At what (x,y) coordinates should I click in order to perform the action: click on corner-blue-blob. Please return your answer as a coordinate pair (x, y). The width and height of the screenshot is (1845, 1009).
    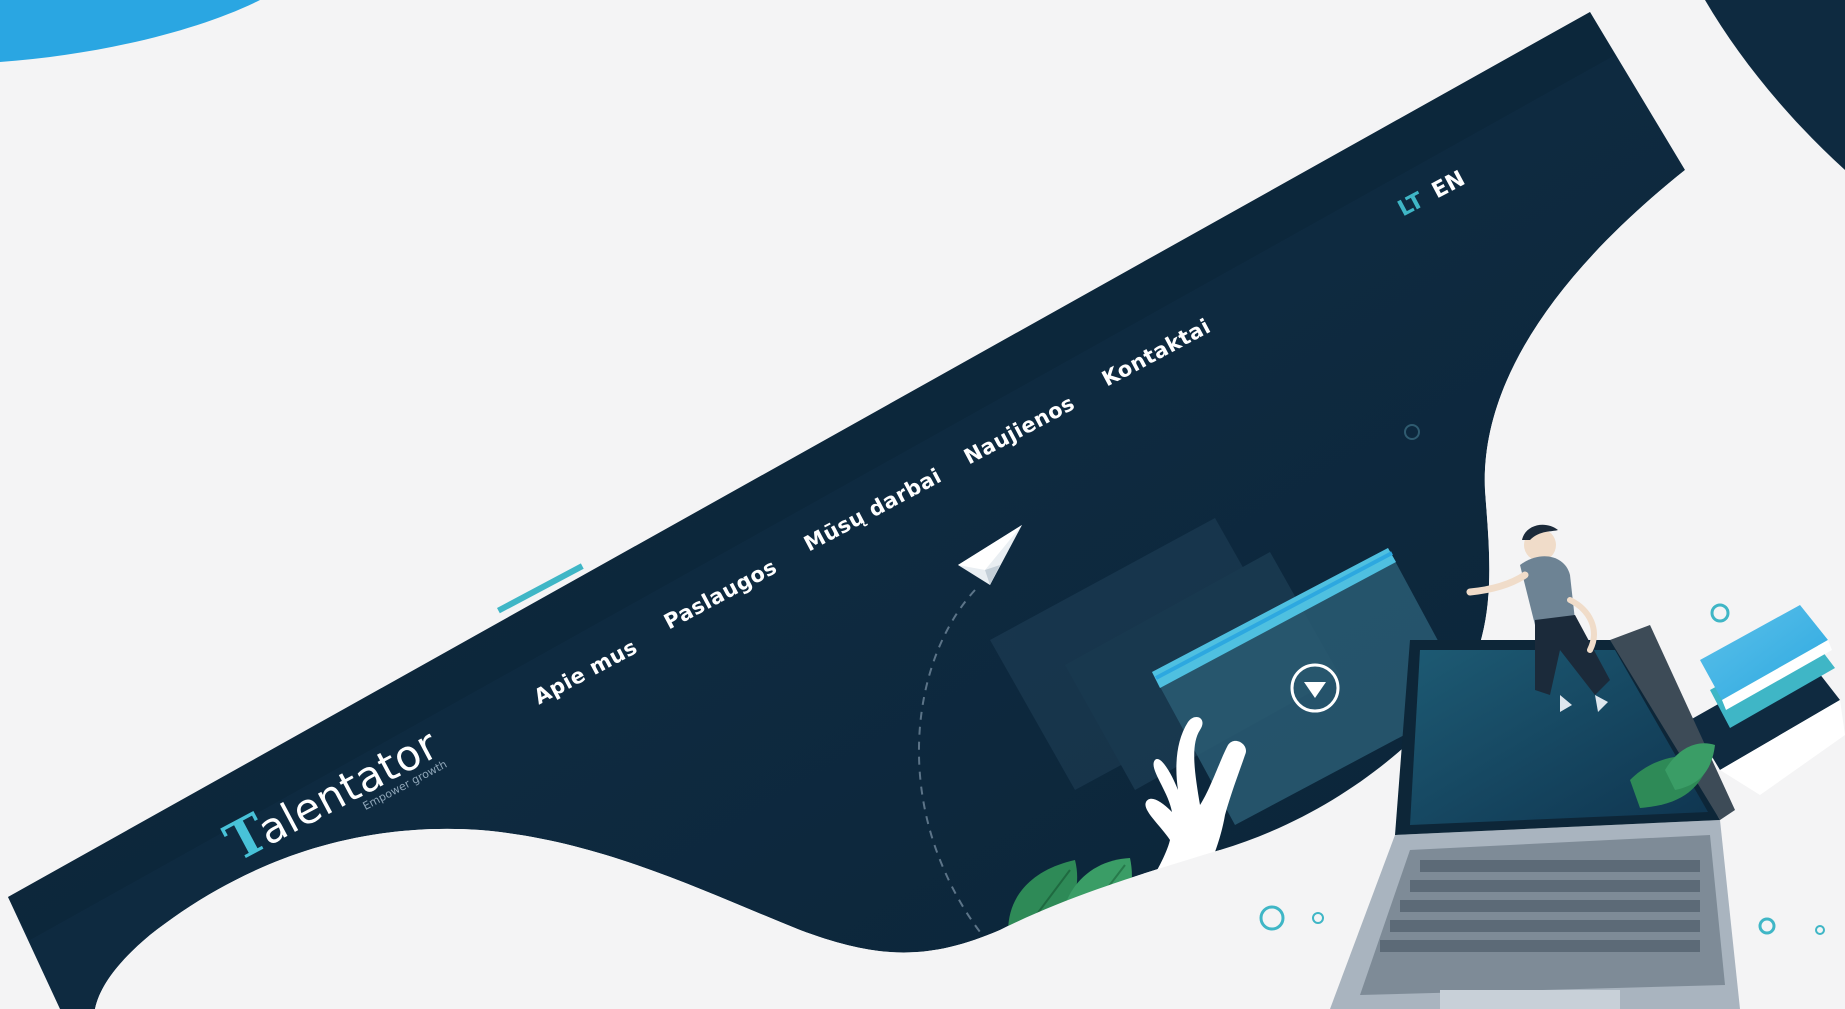
    Looking at the image, I should click on (130, 31).